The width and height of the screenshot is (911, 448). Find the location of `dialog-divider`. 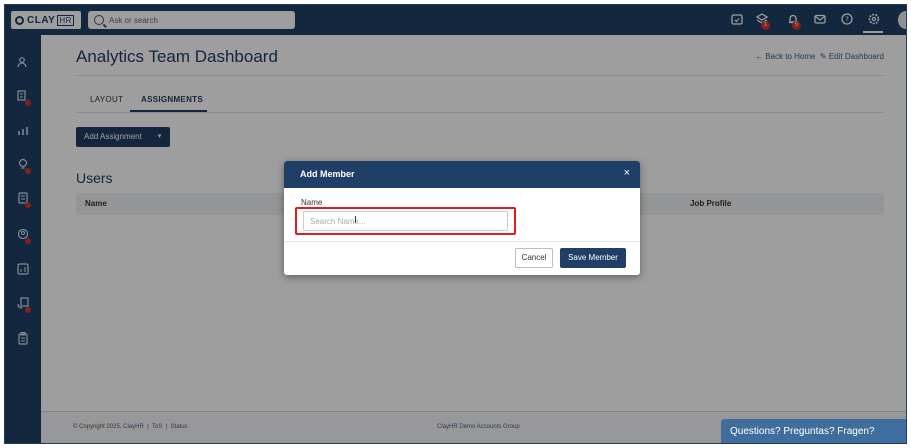

dialog-divider is located at coordinates (462, 241).